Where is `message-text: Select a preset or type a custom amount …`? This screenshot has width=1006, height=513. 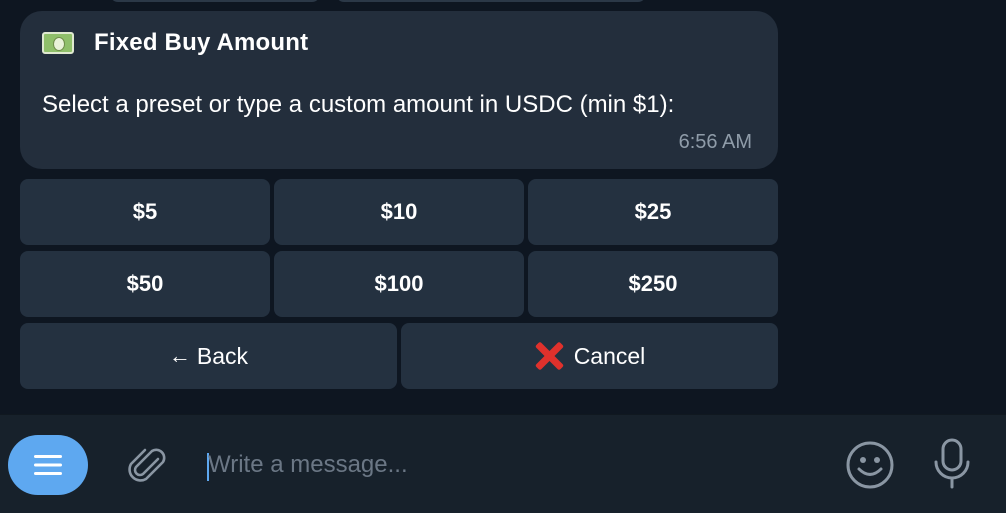 message-text: Select a preset or type a custom amount … is located at coordinates (358, 104).